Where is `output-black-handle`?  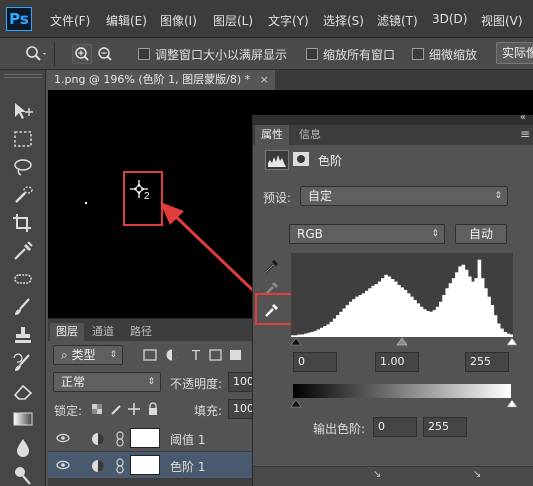 output-black-handle is located at coordinates (296, 403).